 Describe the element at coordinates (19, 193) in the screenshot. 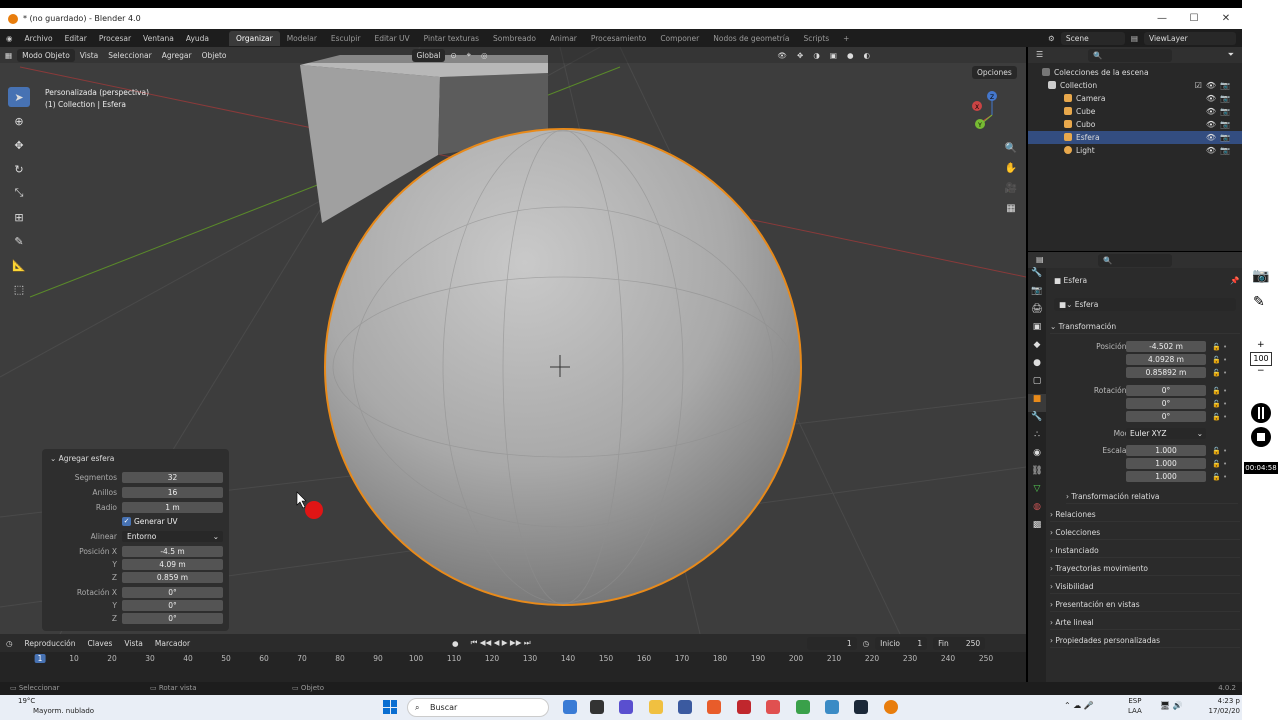

I see `scale-tool-icon: ⤡` at that location.